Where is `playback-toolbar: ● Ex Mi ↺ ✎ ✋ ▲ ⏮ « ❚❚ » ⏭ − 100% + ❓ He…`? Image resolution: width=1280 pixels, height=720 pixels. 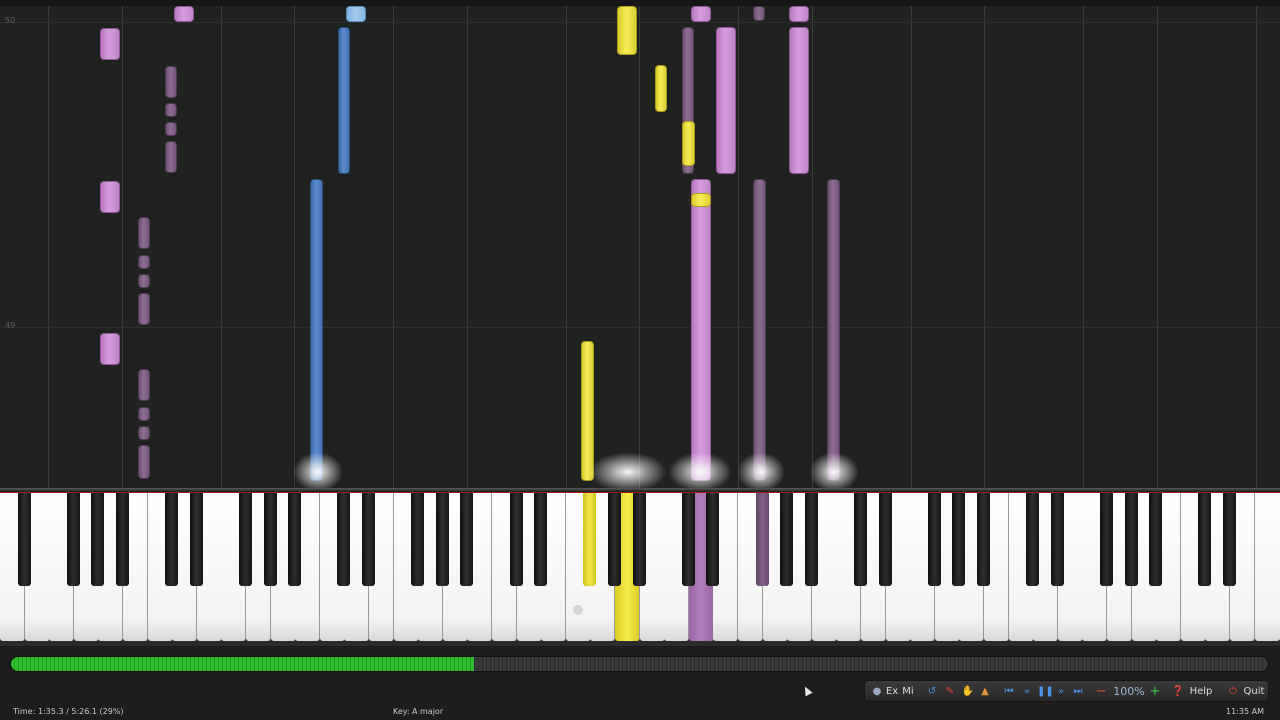 playback-toolbar: ● Ex Mi ↺ ✎ ✋ ▲ ⏮ « ❚❚ » ⏭ − 100% + ❓ He… is located at coordinates (1066, 691).